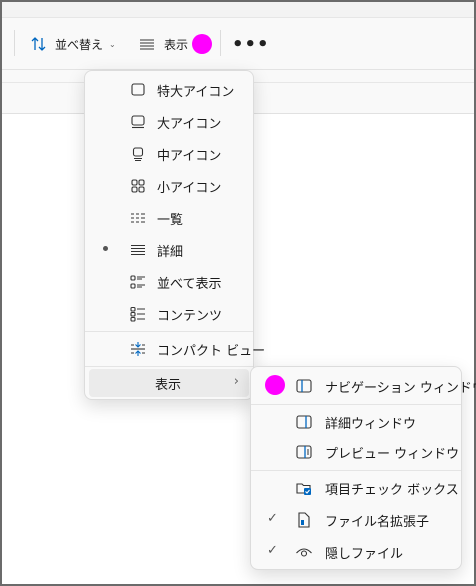 The width and height of the screenshot is (476, 586). I want to click on menu-item-label: 一覧, so click(170, 220).